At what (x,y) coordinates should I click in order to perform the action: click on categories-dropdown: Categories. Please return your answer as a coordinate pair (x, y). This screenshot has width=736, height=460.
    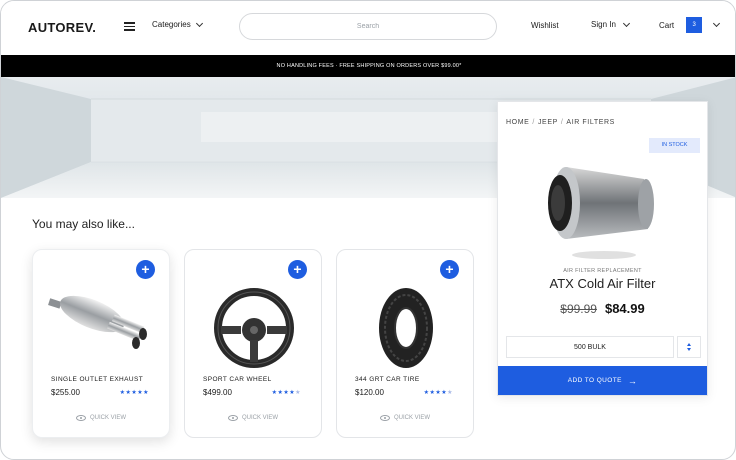
    Looking at the image, I should click on (177, 24).